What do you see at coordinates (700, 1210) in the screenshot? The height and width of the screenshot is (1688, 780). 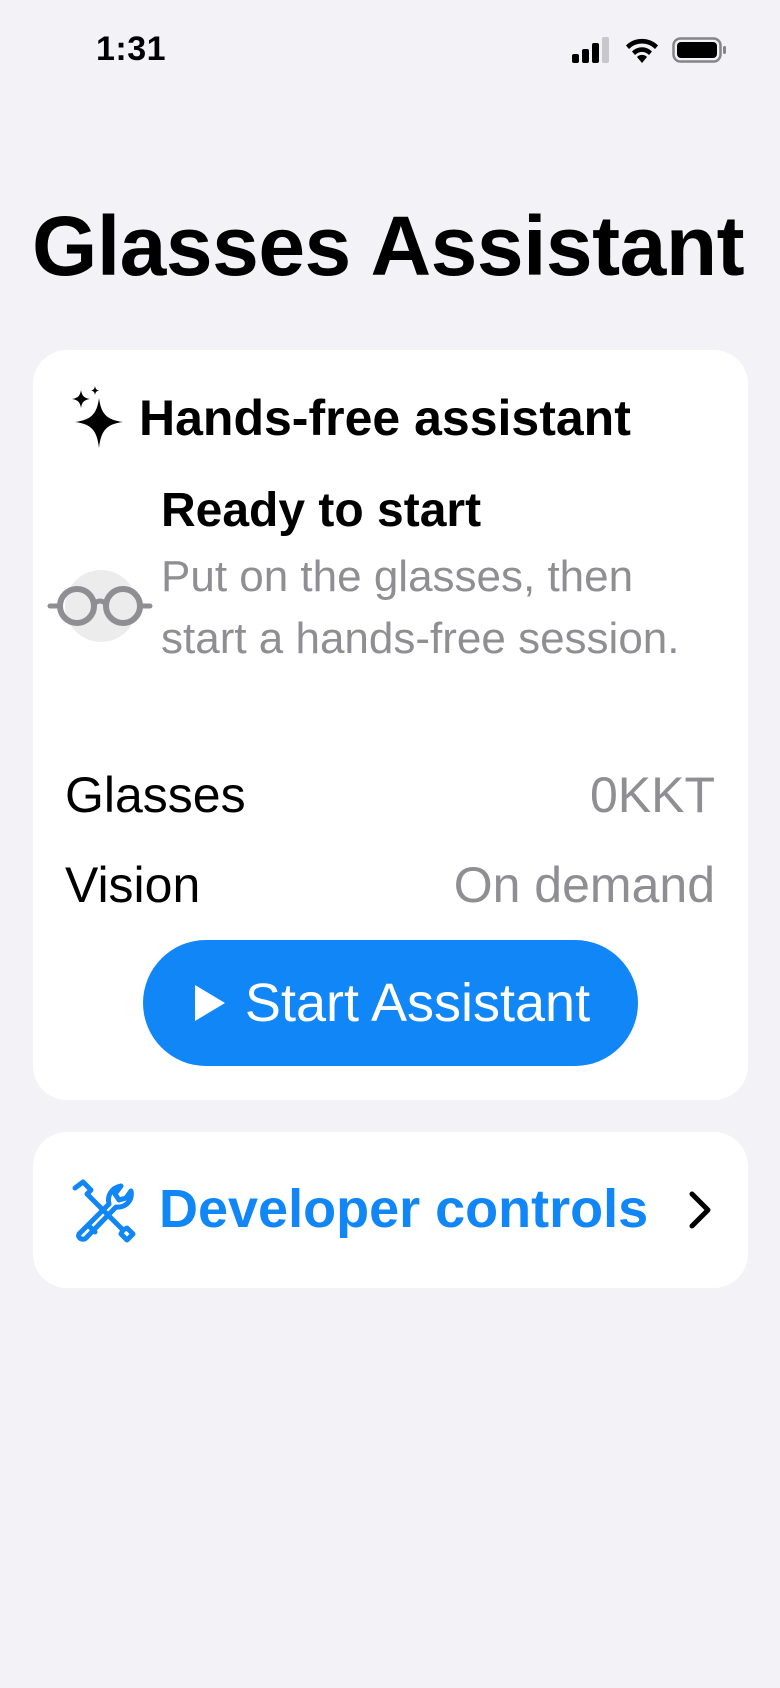 I see `chevron-right-icon` at bounding box center [700, 1210].